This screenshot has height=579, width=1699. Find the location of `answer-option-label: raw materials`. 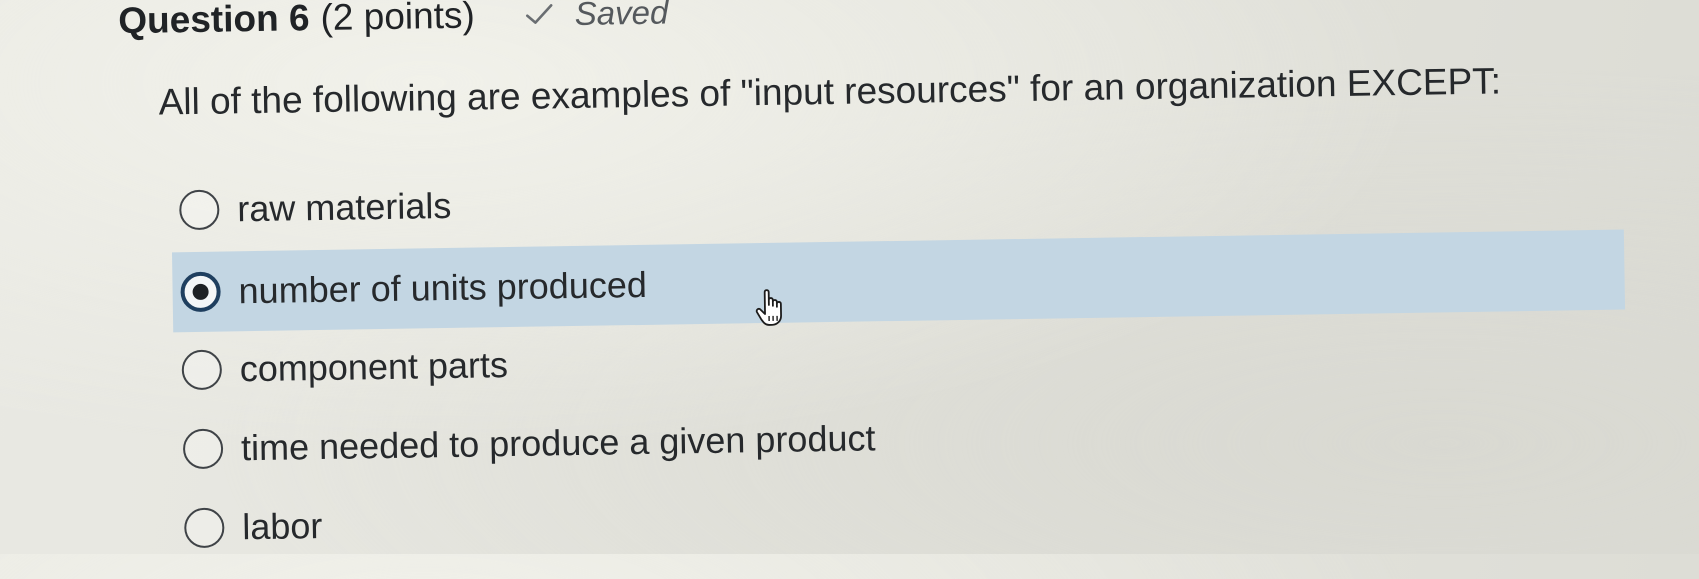

answer-option-label: raw materials is located at coordinates (344, 207).